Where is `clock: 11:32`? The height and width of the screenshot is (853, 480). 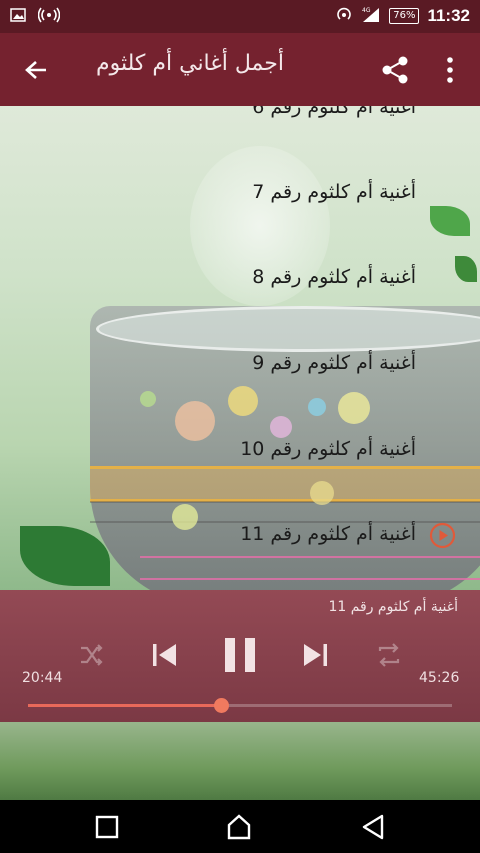
clock: 11:32 is located at coordinates (448, 15).